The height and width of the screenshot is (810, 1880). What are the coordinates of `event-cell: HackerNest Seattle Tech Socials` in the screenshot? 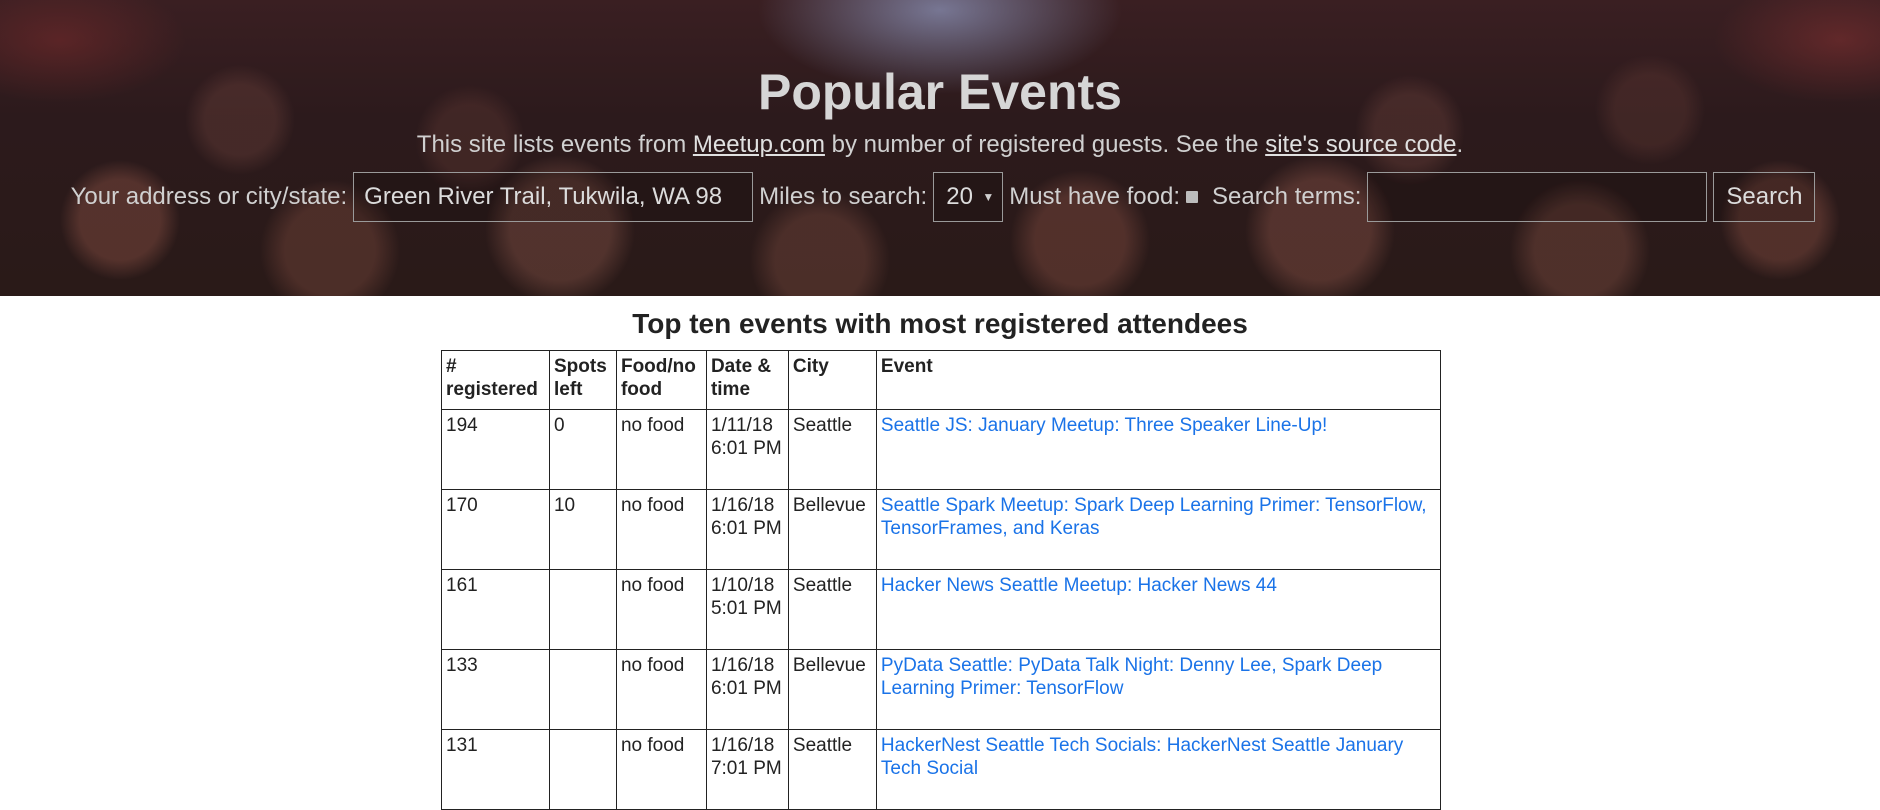 It's located at (1158, 769).